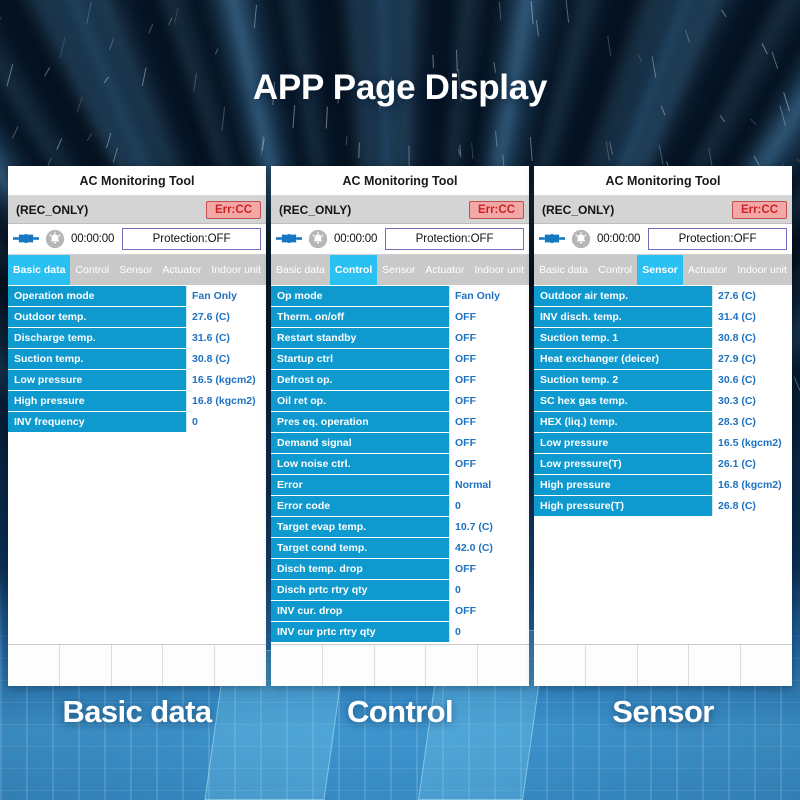 Image resolution: width=800 pixels, height=800 pixels. What do you see at coordinates (226, 338) in the screenshot?
I see `data-row-value: 31.6 (C)` at bounding box center [226, 338].